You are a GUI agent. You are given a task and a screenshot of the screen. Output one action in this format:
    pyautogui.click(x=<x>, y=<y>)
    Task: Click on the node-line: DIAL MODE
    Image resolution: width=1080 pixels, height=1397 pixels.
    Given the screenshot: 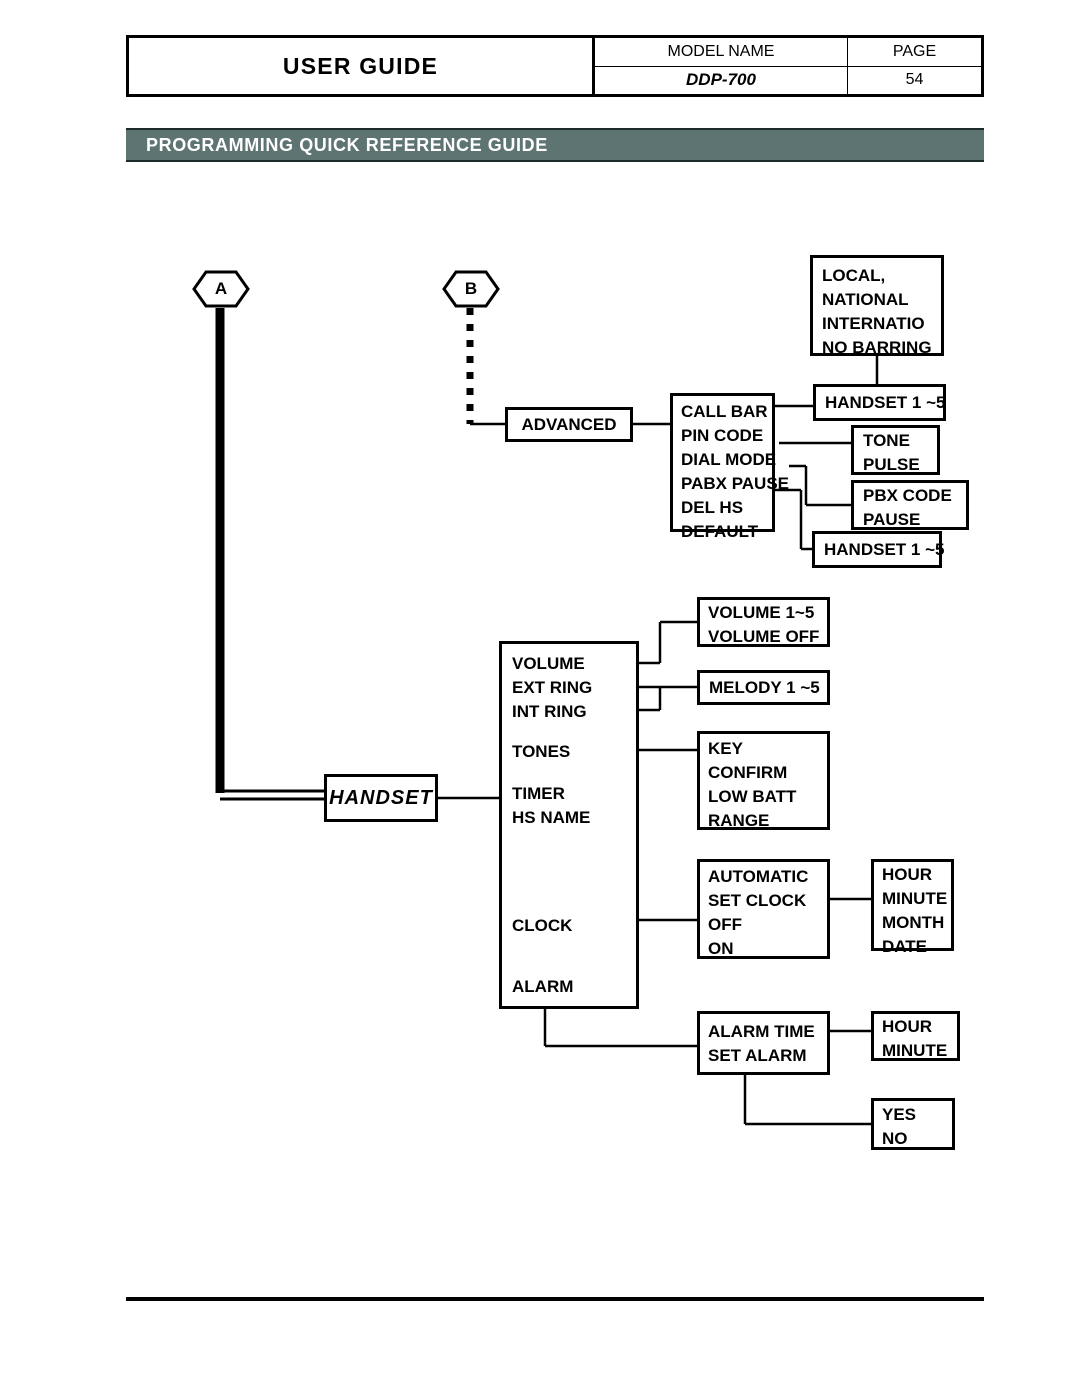 What is the action you would take?
    pyautogui.click(x=729, y=459)
    